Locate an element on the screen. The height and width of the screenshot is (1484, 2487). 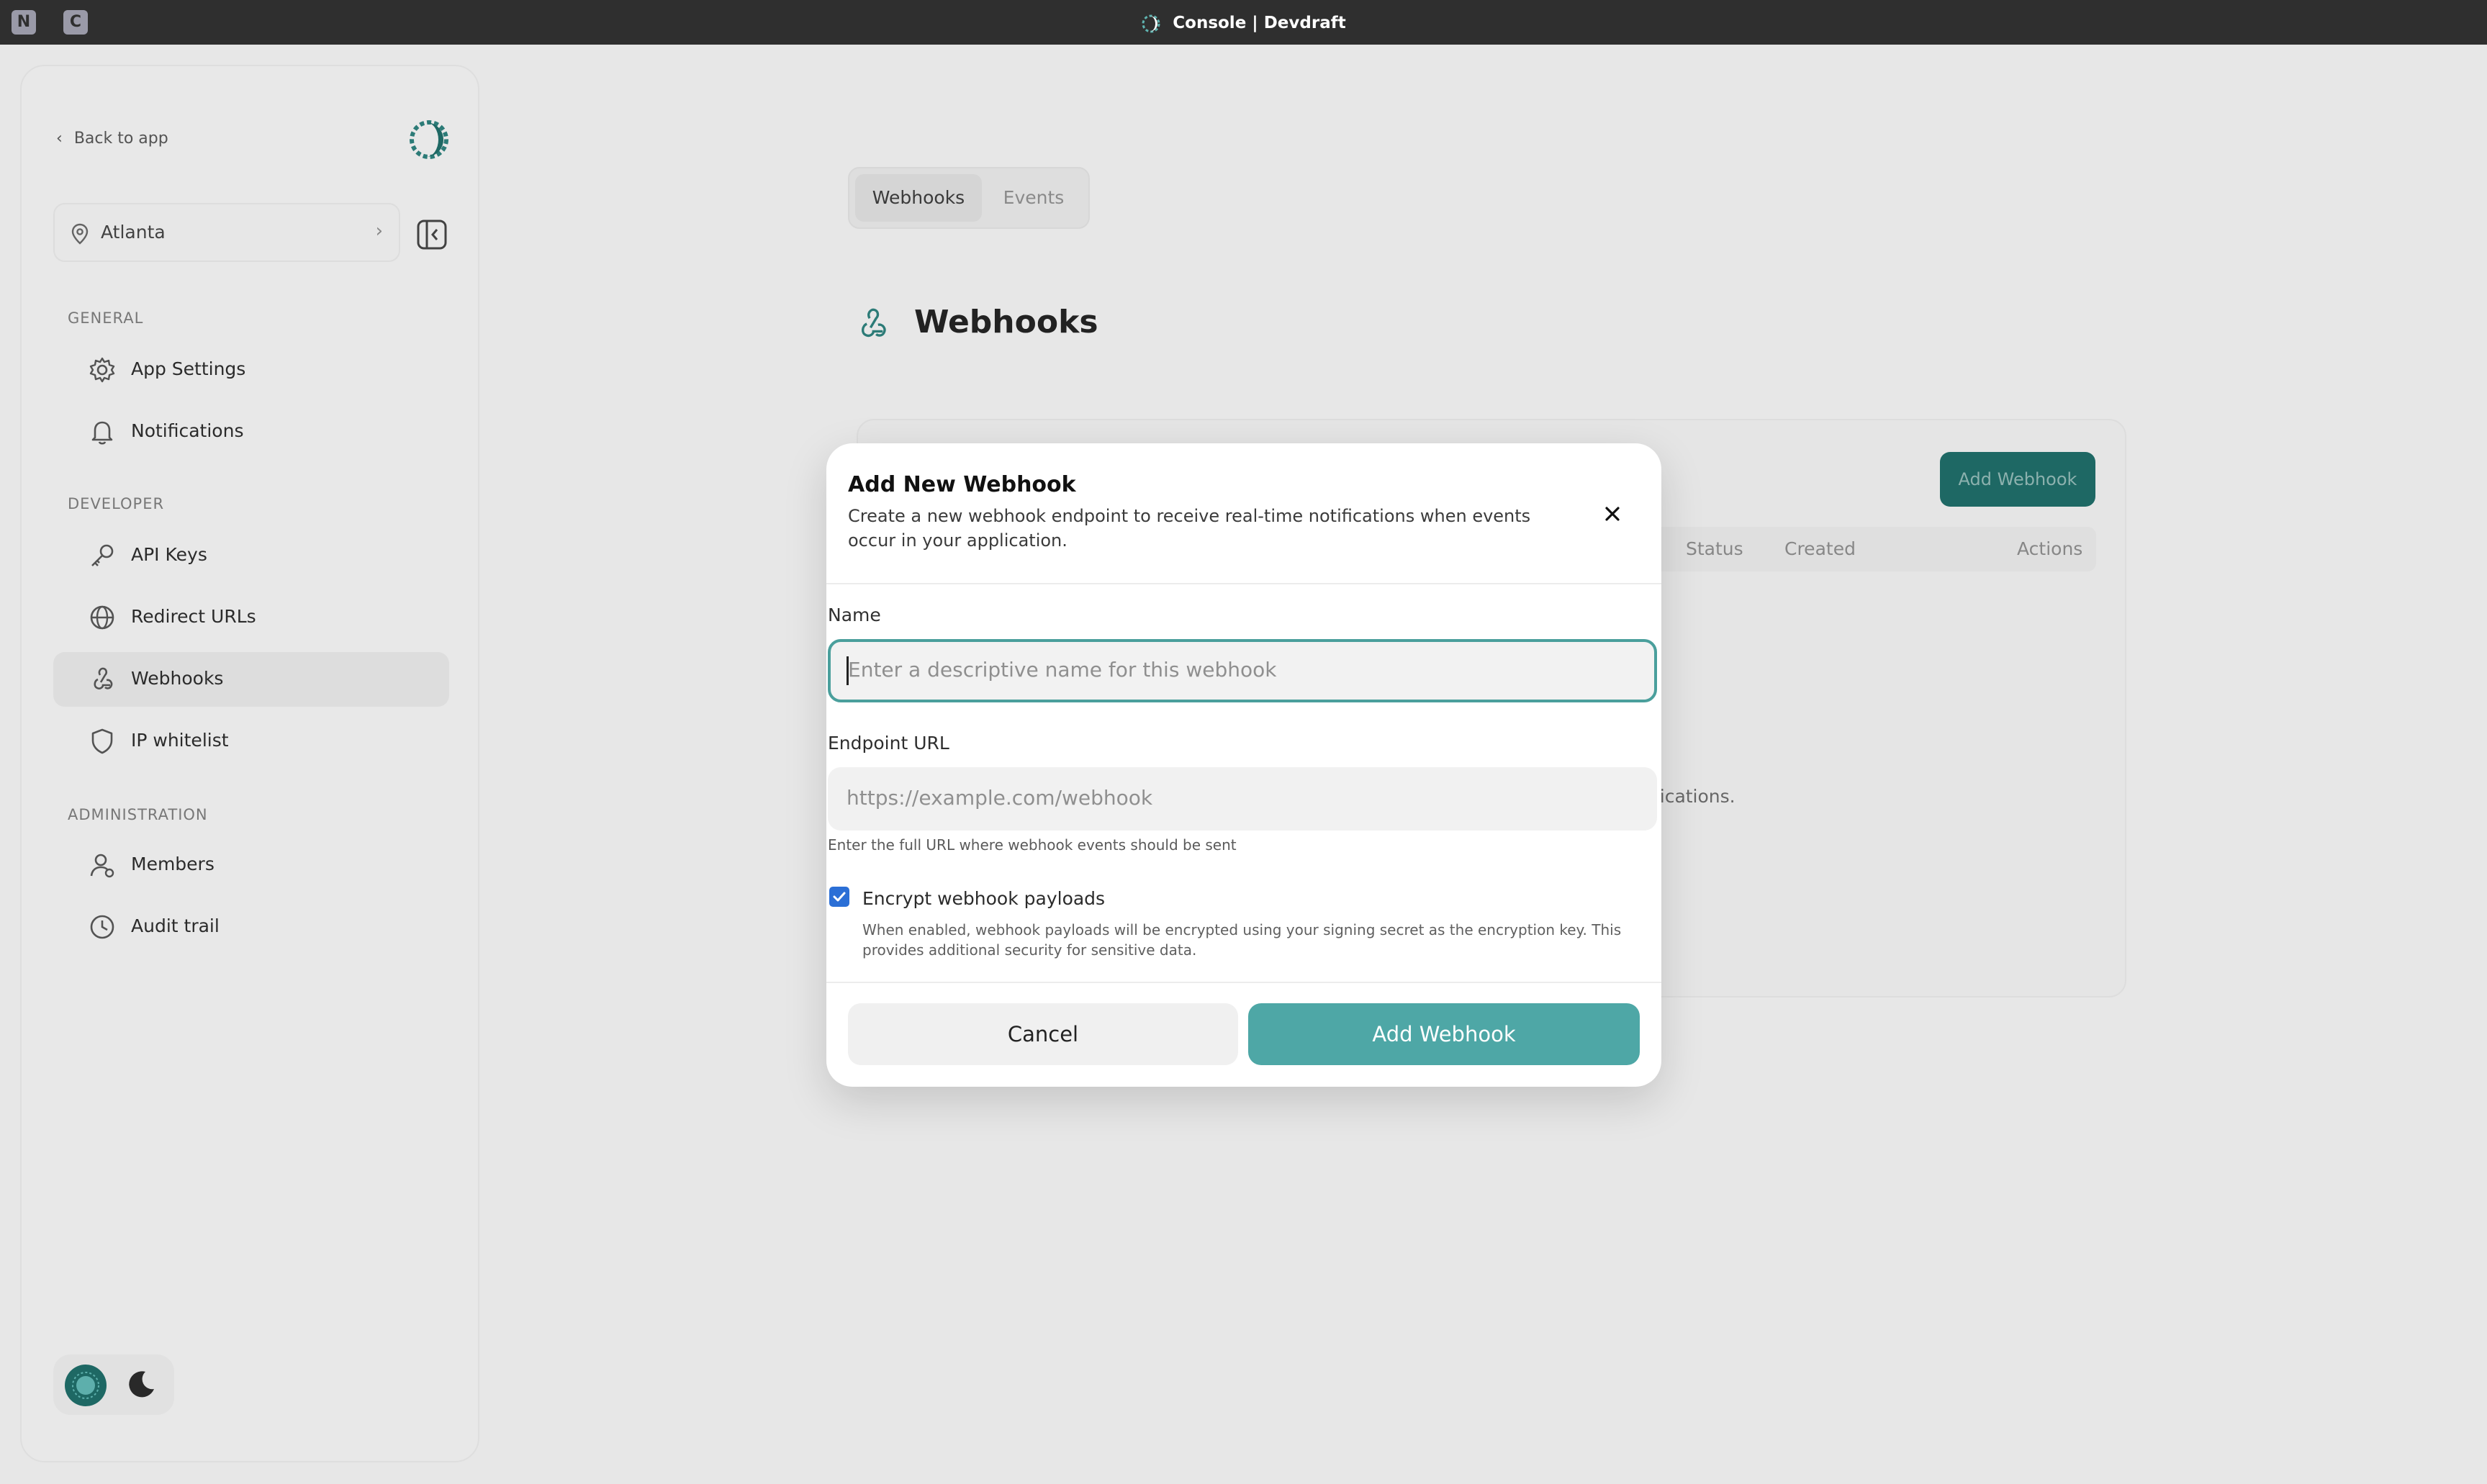
window-title: Console | Devdraft is located at coordinates (1243, 22).